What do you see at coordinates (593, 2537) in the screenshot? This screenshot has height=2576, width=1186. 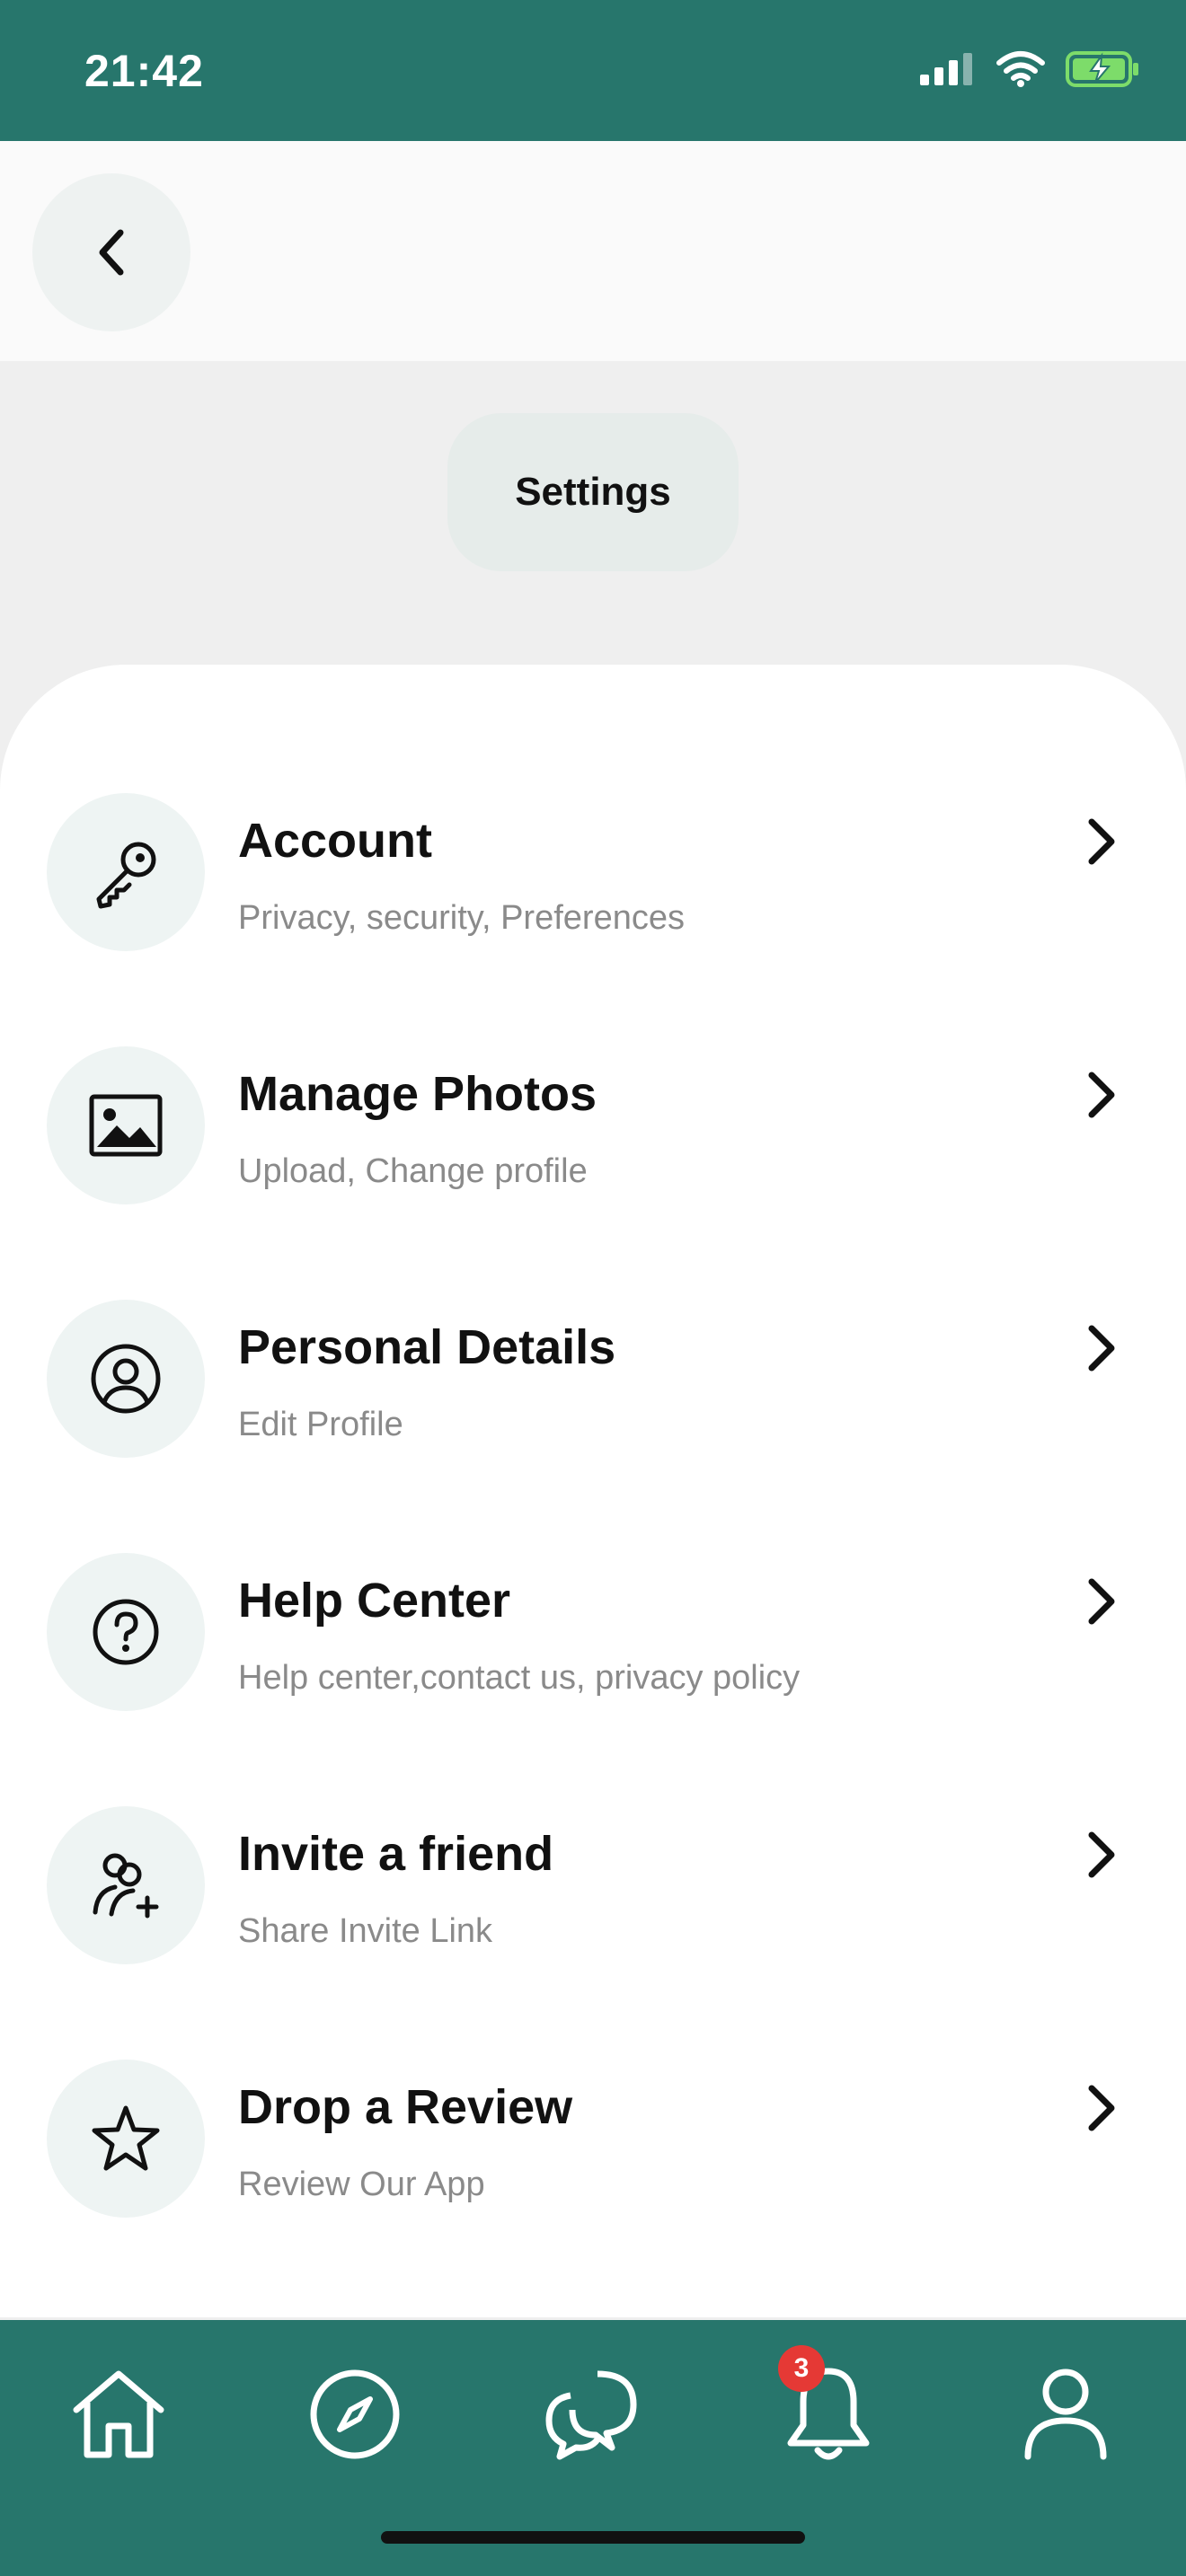 I see `home-indicator` at bounding box center [593, 2537].